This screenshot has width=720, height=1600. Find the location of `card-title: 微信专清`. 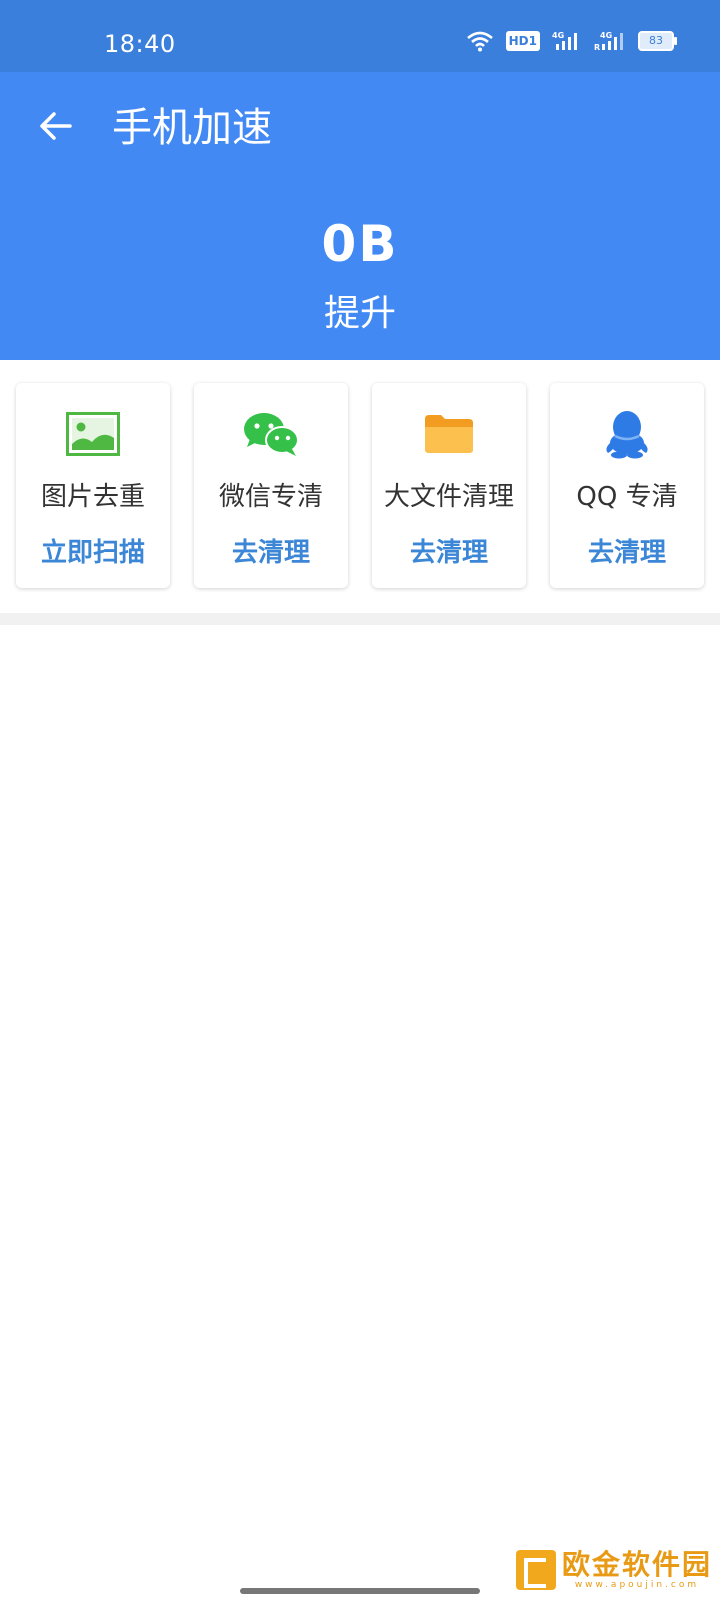

card-title: 微信专清 is located at coordinates (270, 497).